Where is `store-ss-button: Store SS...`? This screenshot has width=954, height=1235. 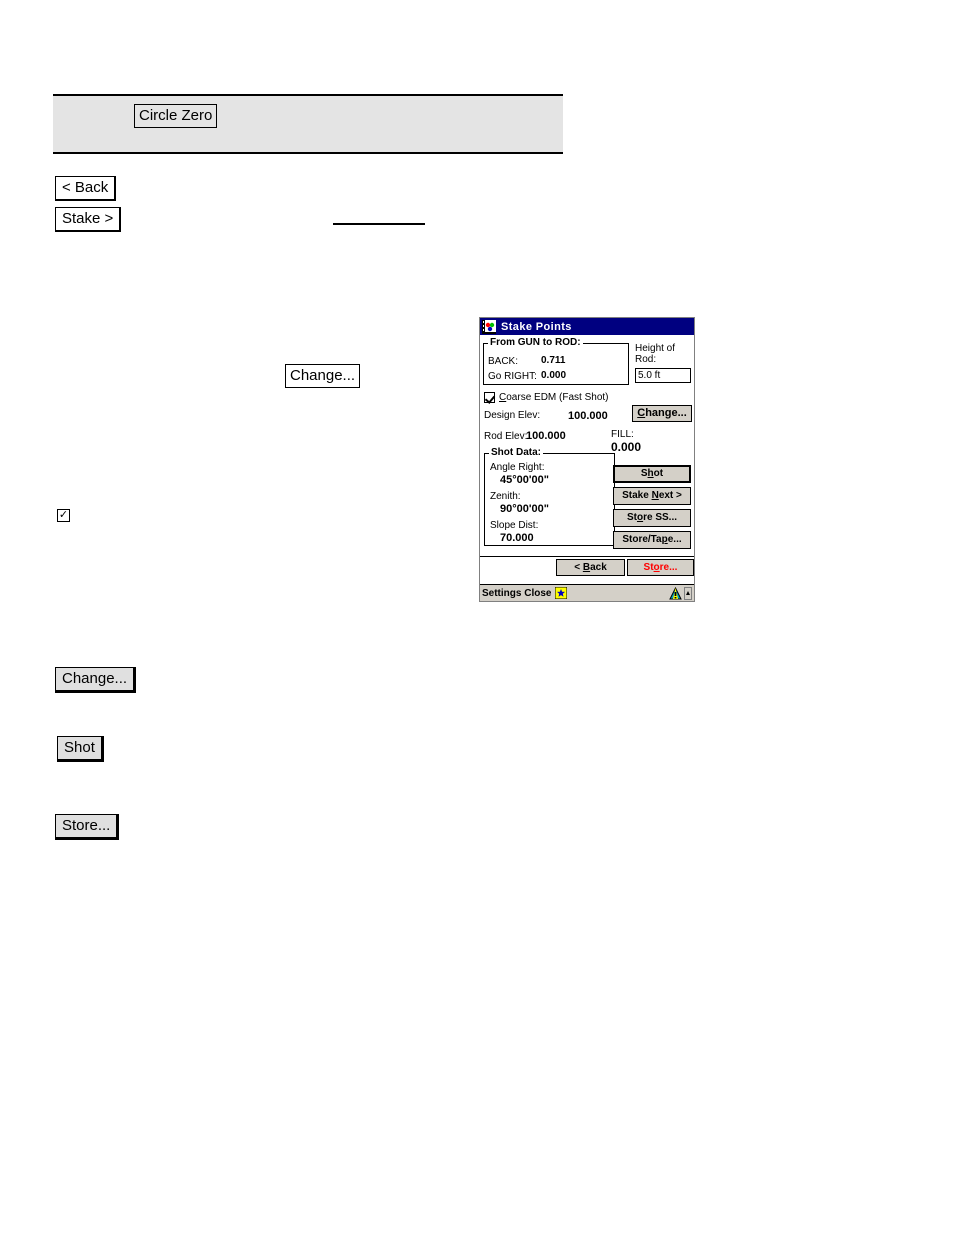 store-ss-button: Store SS... is located at coordinates (652, 518).